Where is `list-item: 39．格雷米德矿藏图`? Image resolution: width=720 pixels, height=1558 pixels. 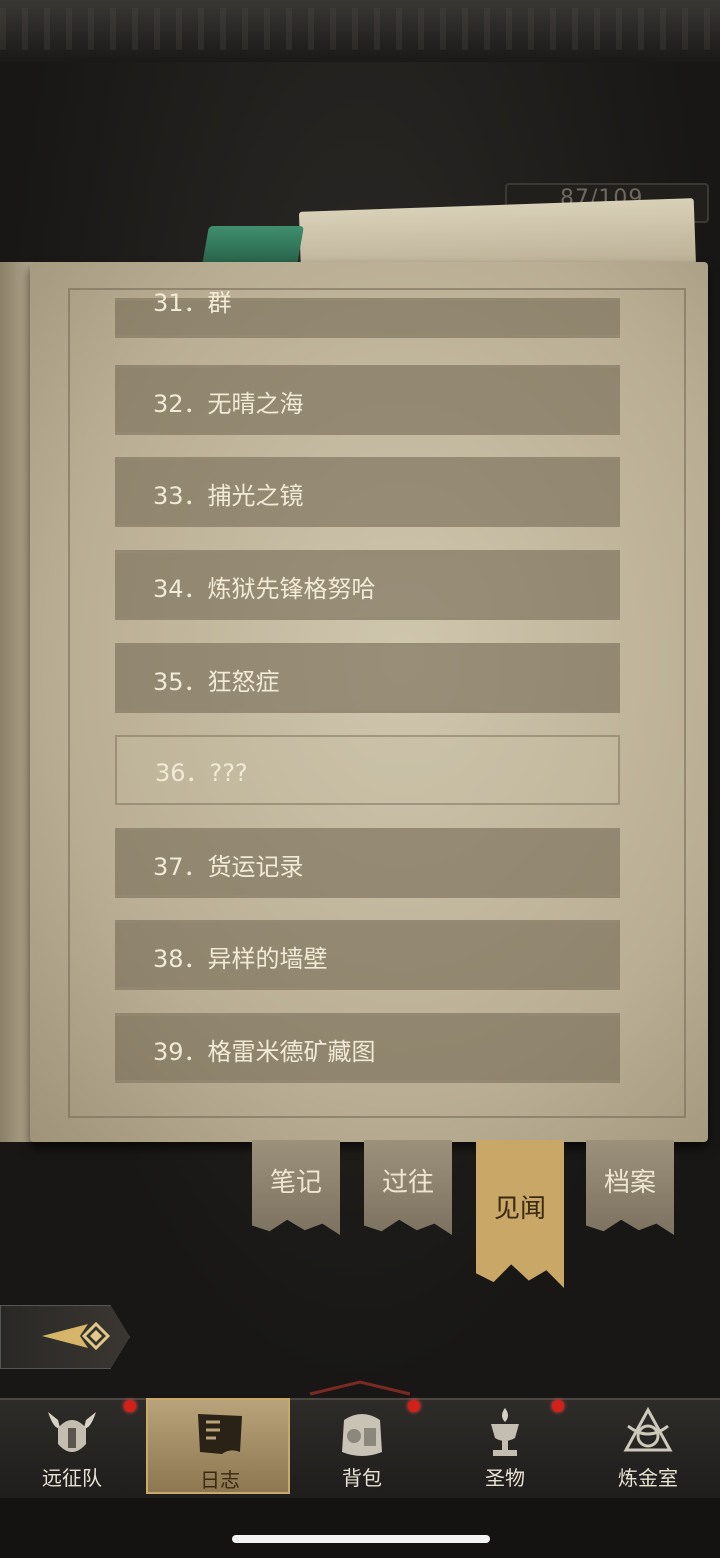 list-item: 39．格雷米德矿藏图 is located at coordinates (367, 1048).